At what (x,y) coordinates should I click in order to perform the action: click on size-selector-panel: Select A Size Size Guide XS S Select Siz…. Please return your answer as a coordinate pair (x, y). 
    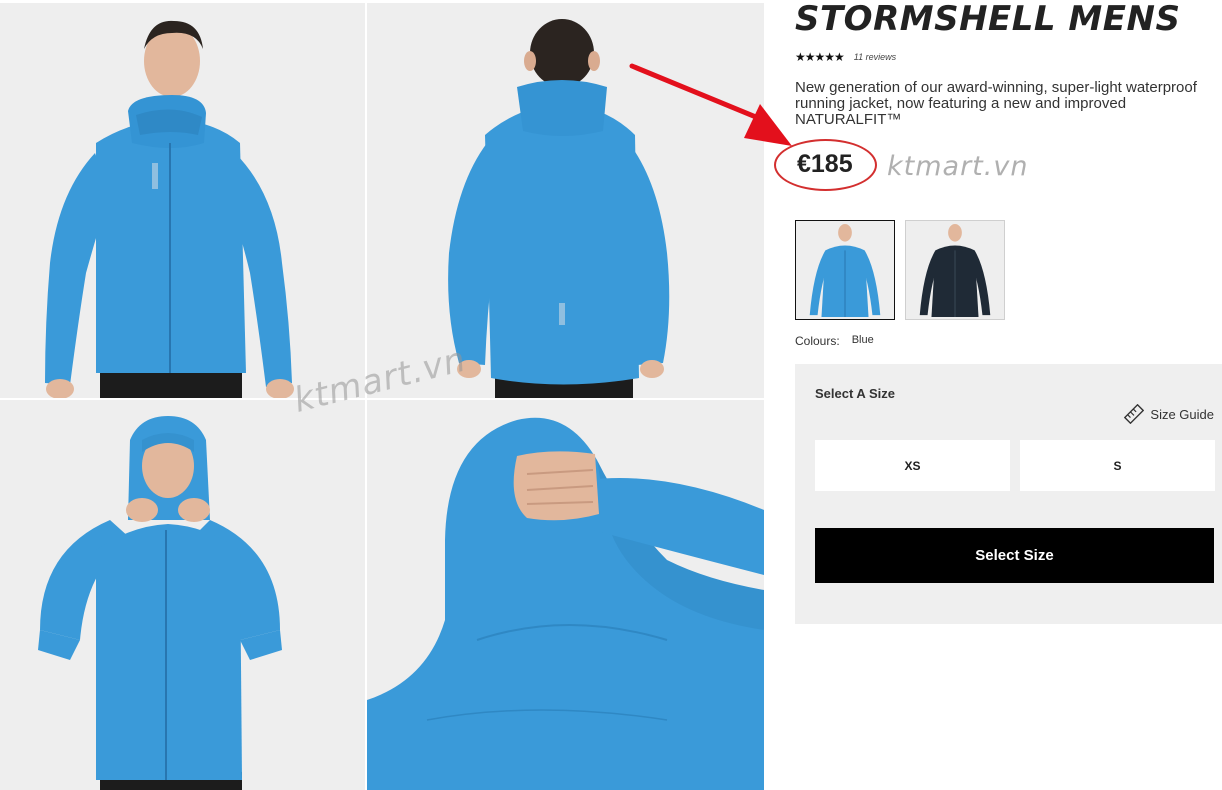
    Looking at the image, I should click on (1008, 494).